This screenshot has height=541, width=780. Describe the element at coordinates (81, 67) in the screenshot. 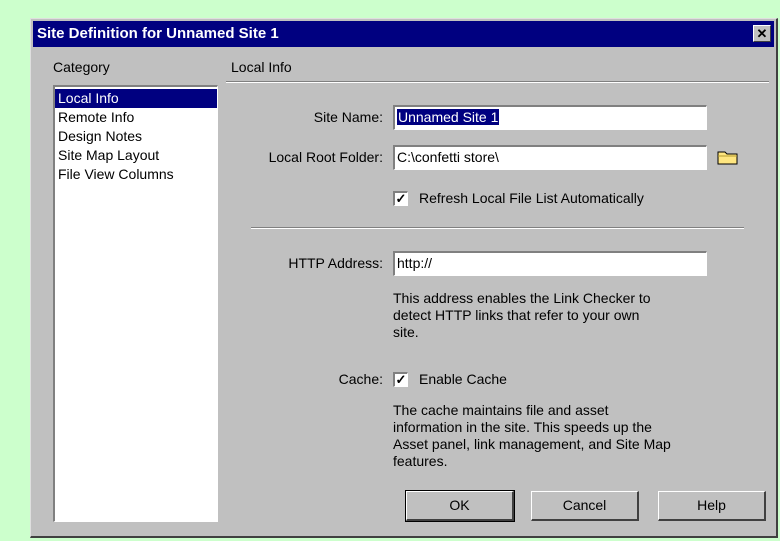

I see `category-header: Category` at that location.